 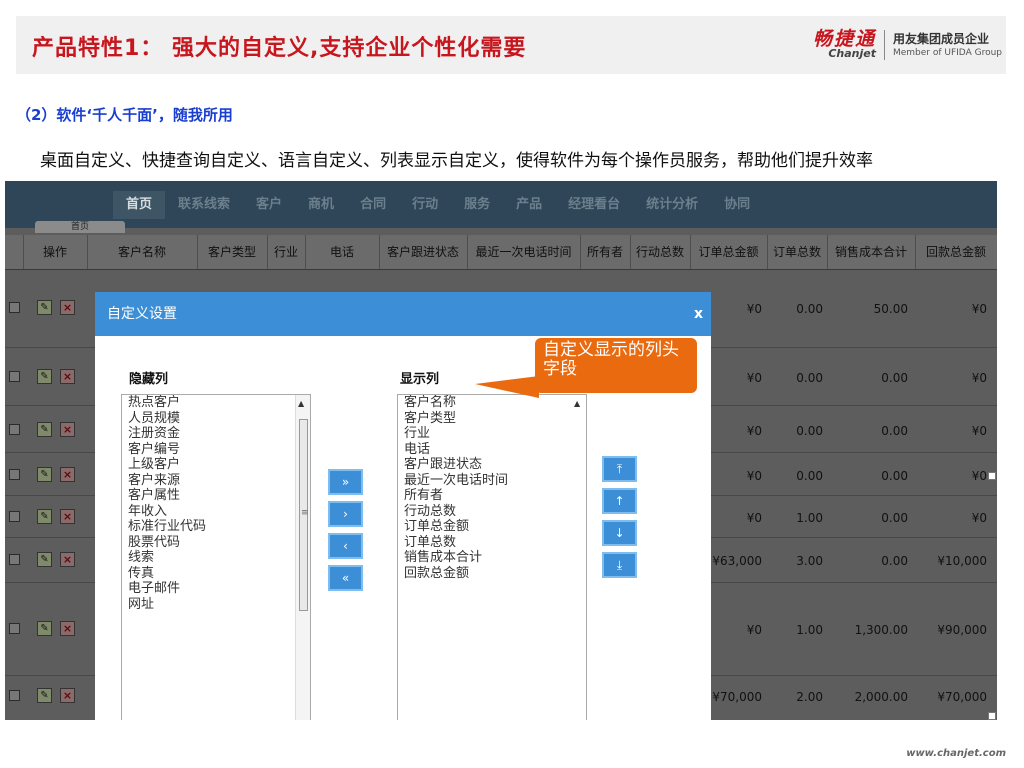 I want to click on column-header-cost-total: 销售成本合计, so click(x=871, y=252).